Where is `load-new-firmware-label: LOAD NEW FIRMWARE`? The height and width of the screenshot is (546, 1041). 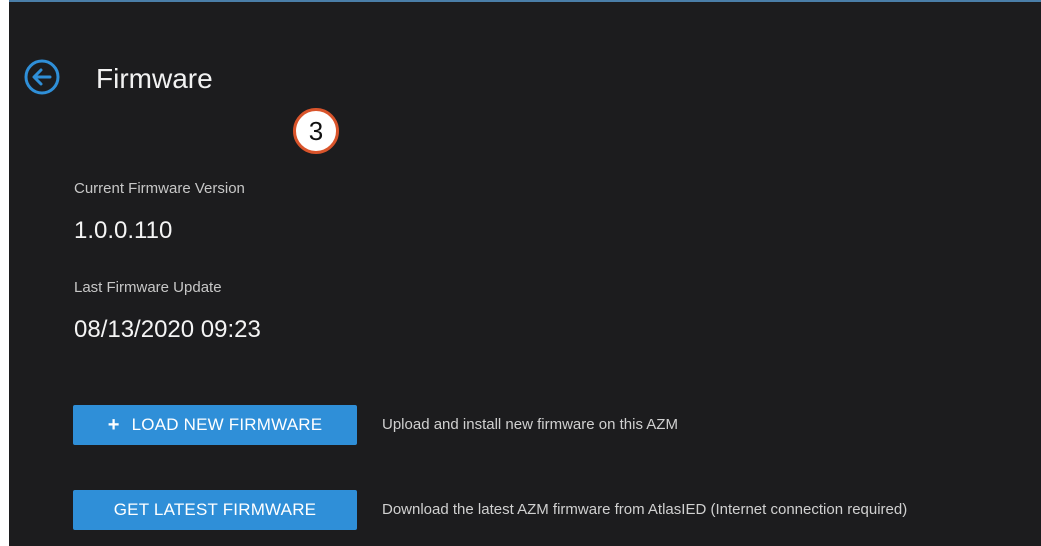 load-new-firmware-label: LOAD NEW FIRMWARE is located at coordinates (227, 424).